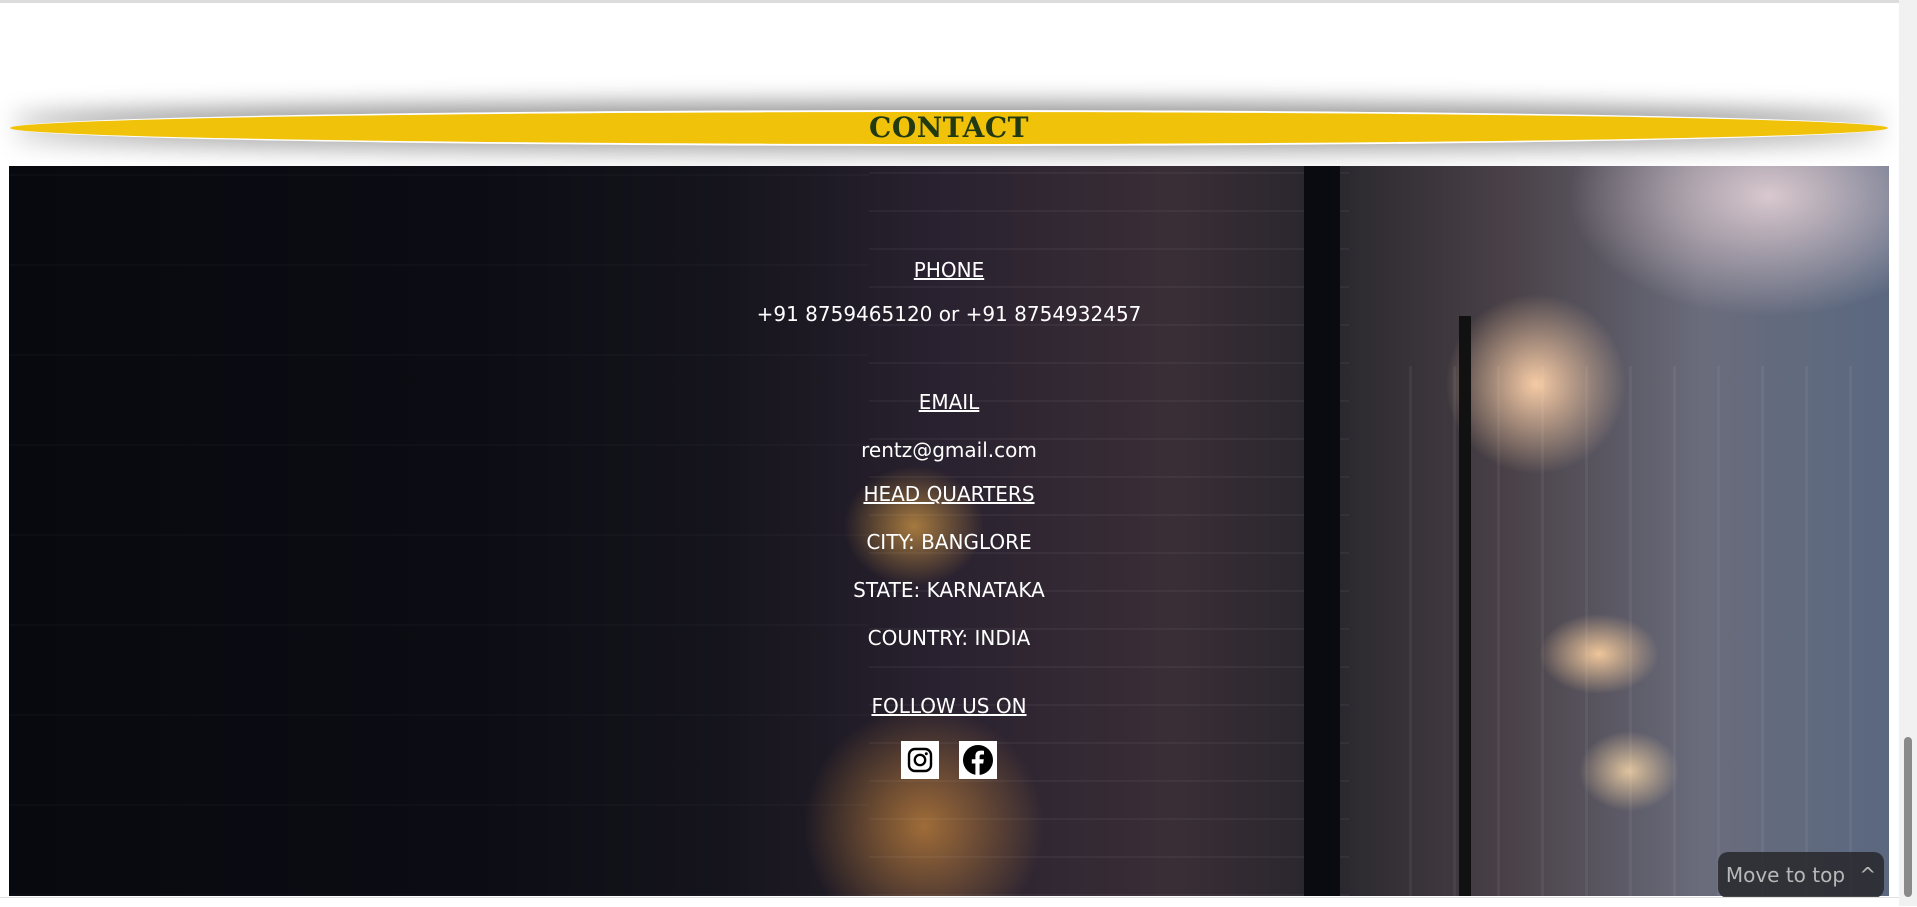  I want to click on headquarters-city: CITY: BANGLORE, so click(949, 542).